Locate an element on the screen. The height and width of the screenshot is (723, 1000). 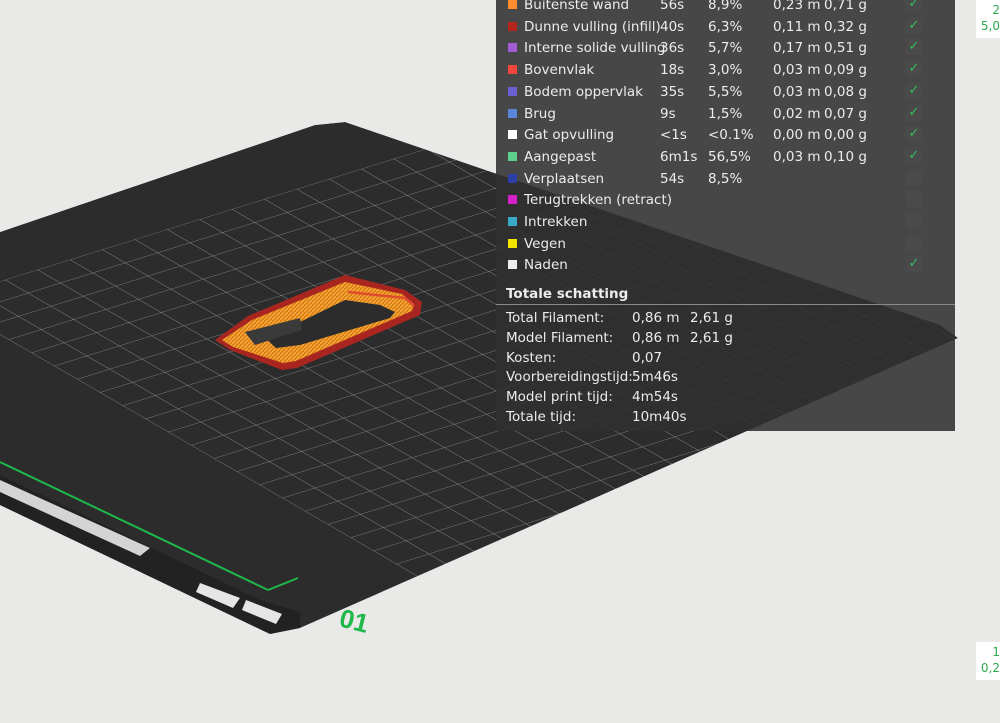
legend-row: Aangepast 6m1s 56,5% 0,03 m 0,10 g ✓ is located at coordinates (725, 156).